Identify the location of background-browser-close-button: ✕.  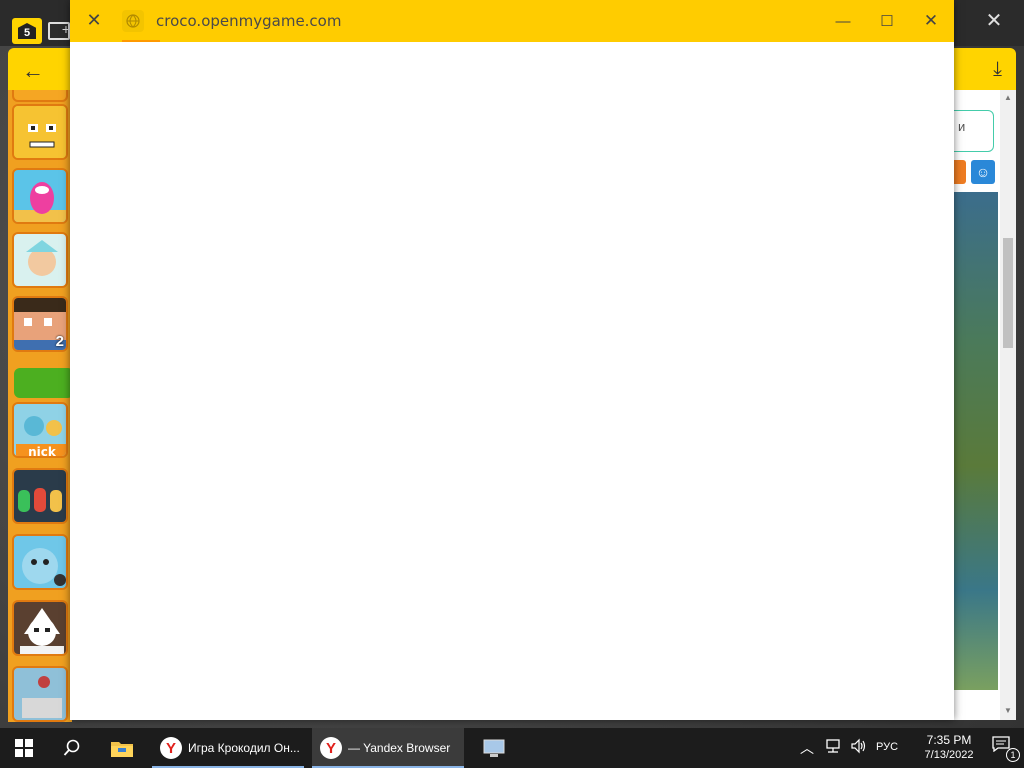
(994, 20).